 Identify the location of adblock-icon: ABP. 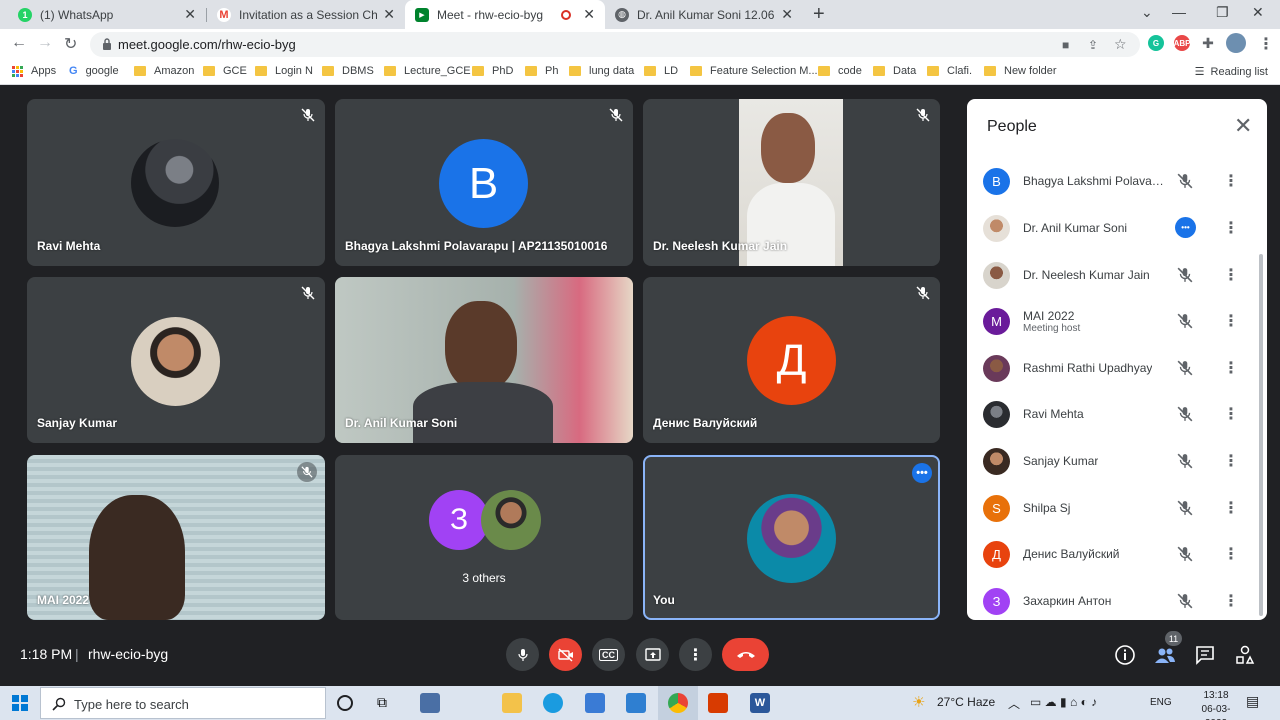
(1182, 43).